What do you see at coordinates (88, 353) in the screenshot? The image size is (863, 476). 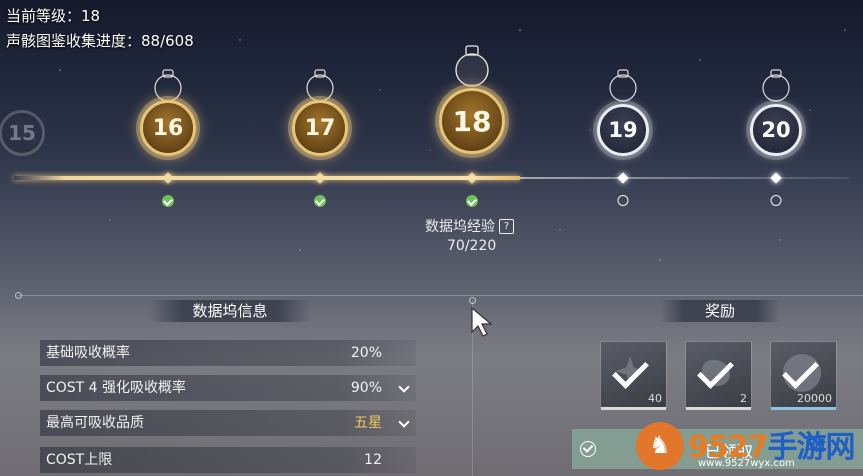 I see `info-row-label: 基础吸收概率` at bounding box center [88, 353].